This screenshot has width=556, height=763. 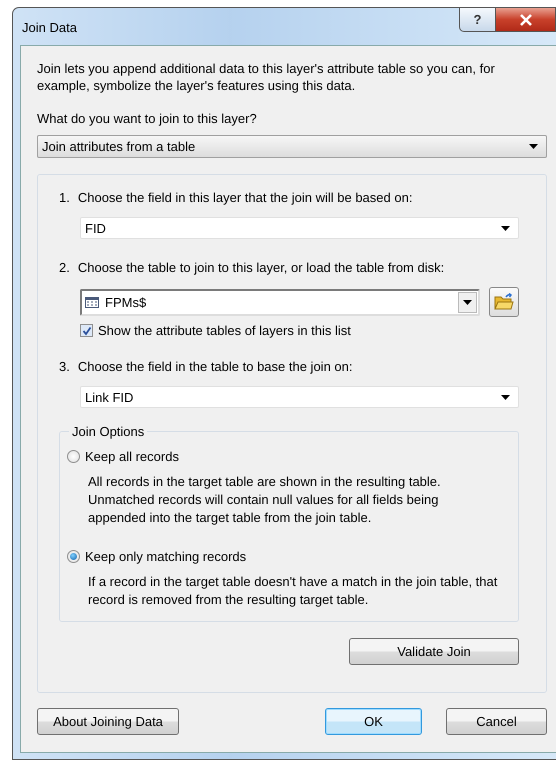 I want to click on step-number: 3., so click(x=64, y=366).